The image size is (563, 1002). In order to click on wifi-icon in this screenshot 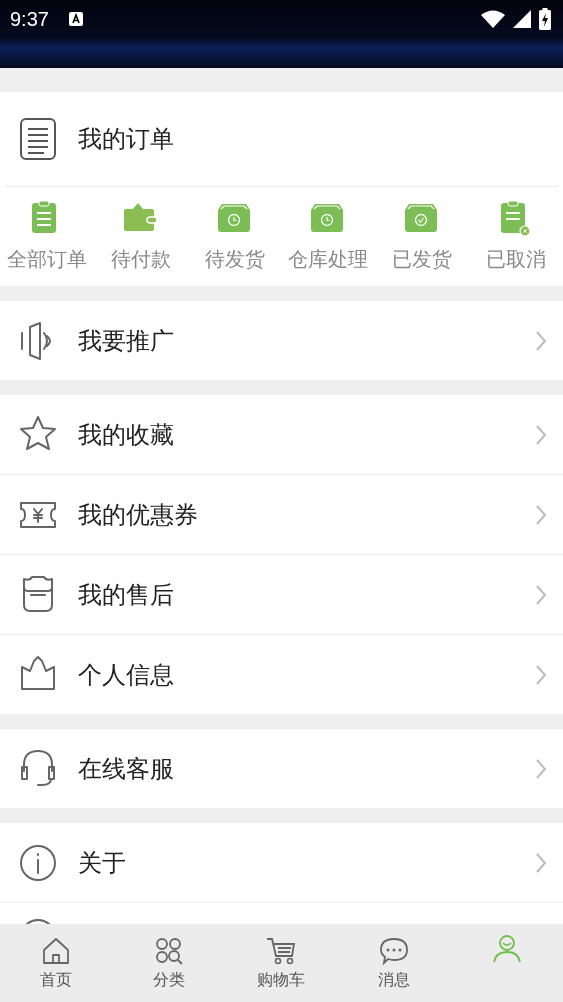, I will do `click(493, 19)`.